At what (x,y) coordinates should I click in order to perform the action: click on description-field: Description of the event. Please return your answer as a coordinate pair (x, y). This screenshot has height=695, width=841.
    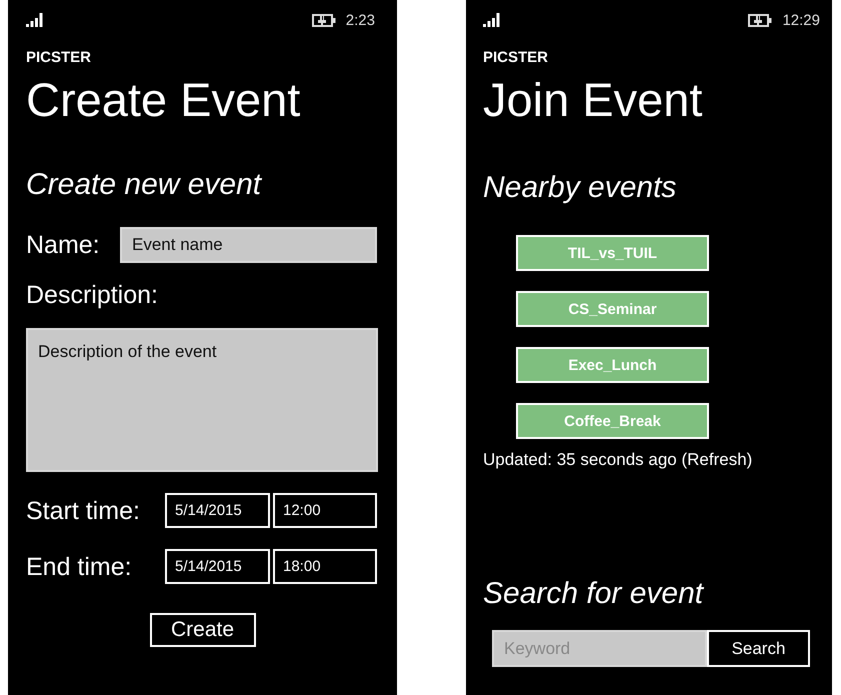
    Looking at the image, I should click on (202, 400).